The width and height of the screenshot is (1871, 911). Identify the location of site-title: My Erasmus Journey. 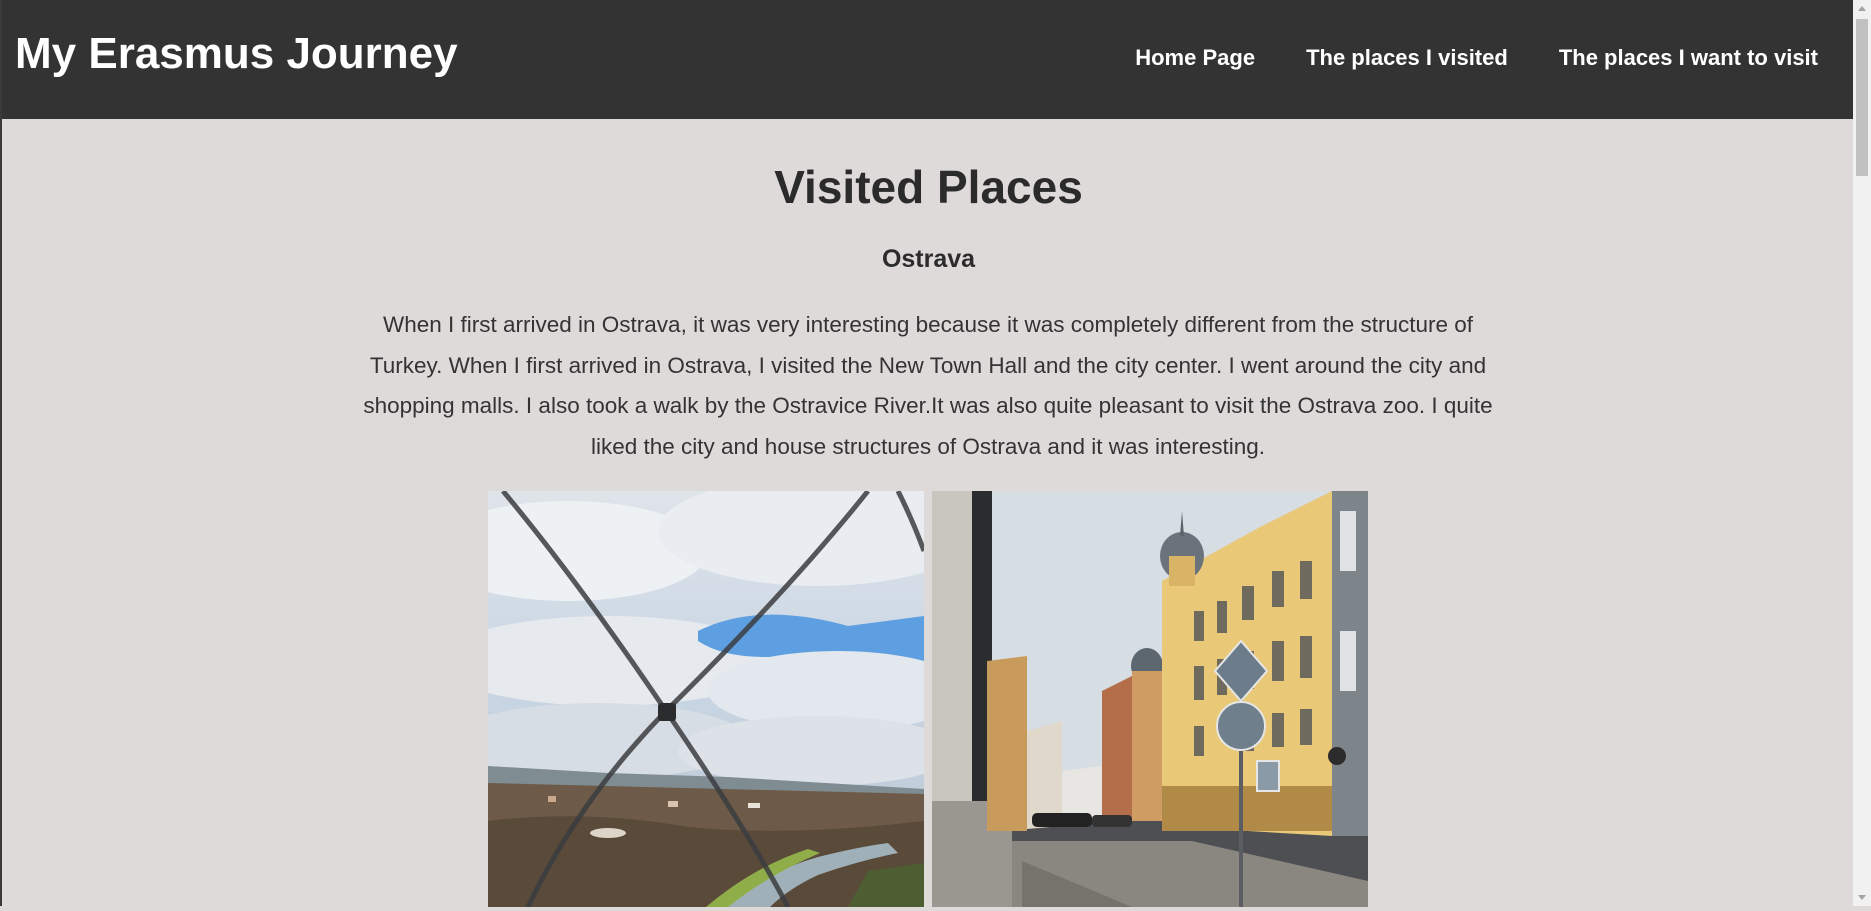
(236, 53).